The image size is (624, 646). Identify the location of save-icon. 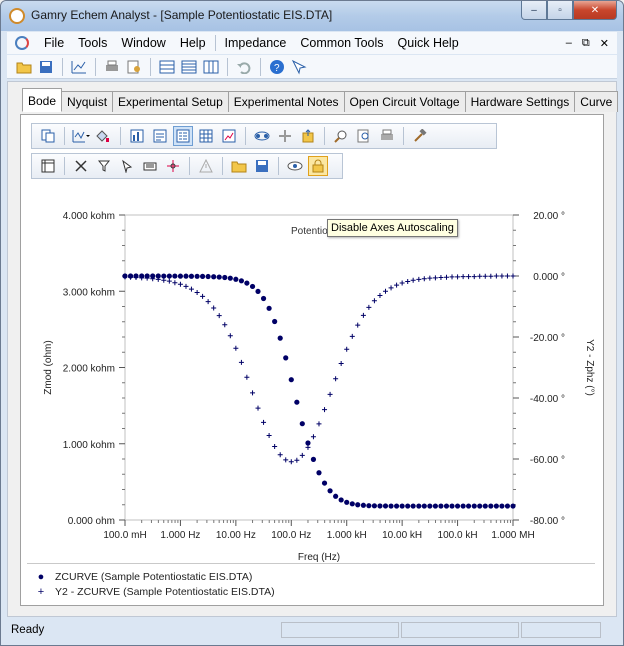
(46, 67).